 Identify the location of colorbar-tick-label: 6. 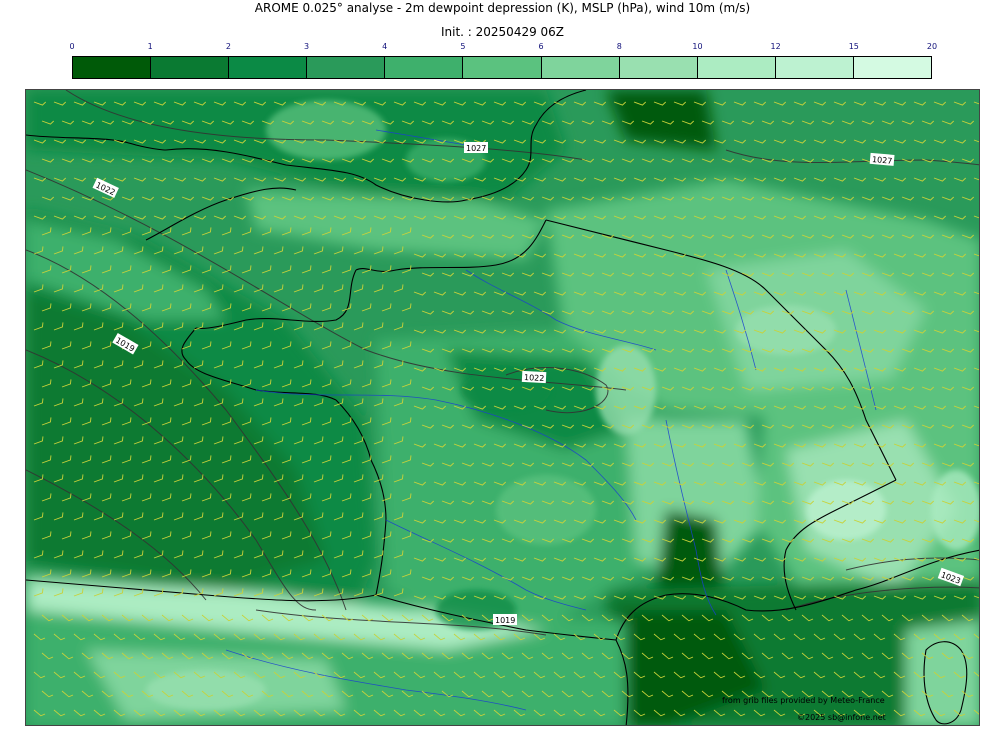
(541, 46).